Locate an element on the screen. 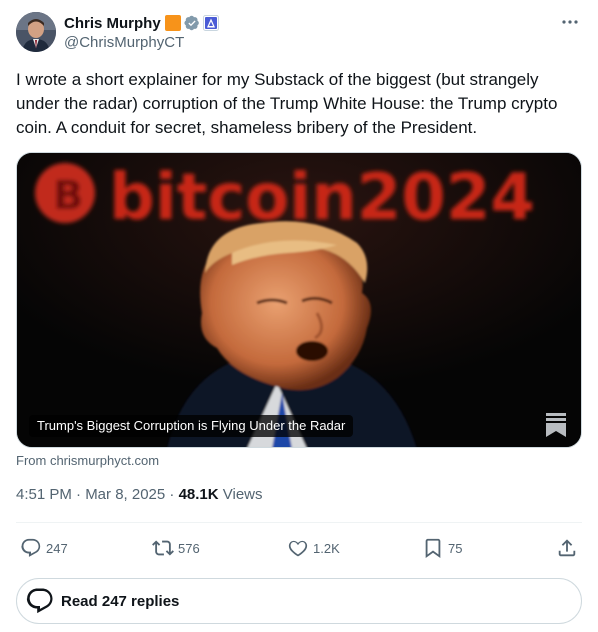  repost-icon is located at coordinates (163, 548).